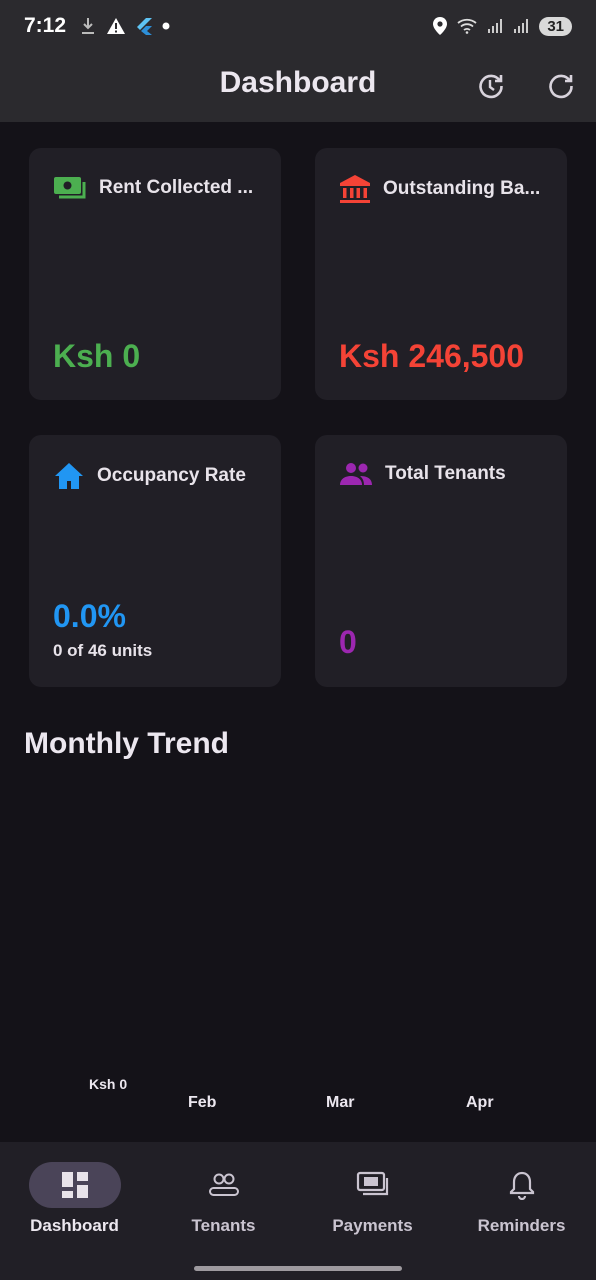  I want to click on nav-item-dashboard: Dashboard, so click(74, 1199).